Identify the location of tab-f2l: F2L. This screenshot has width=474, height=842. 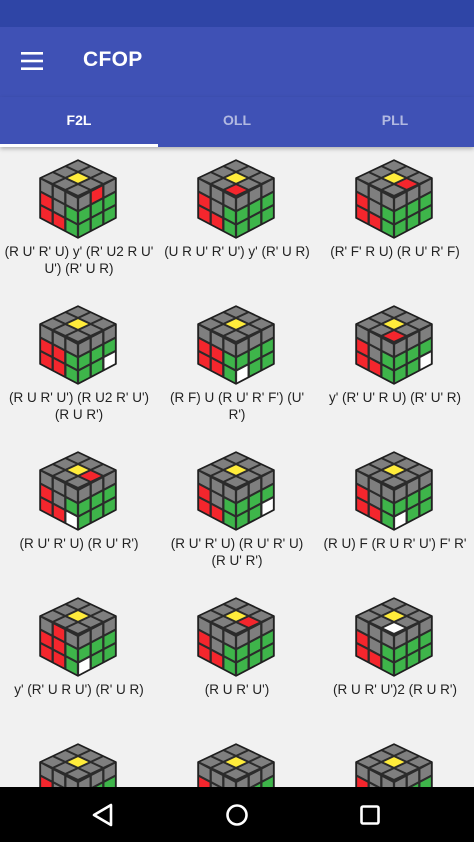
(79, 122).